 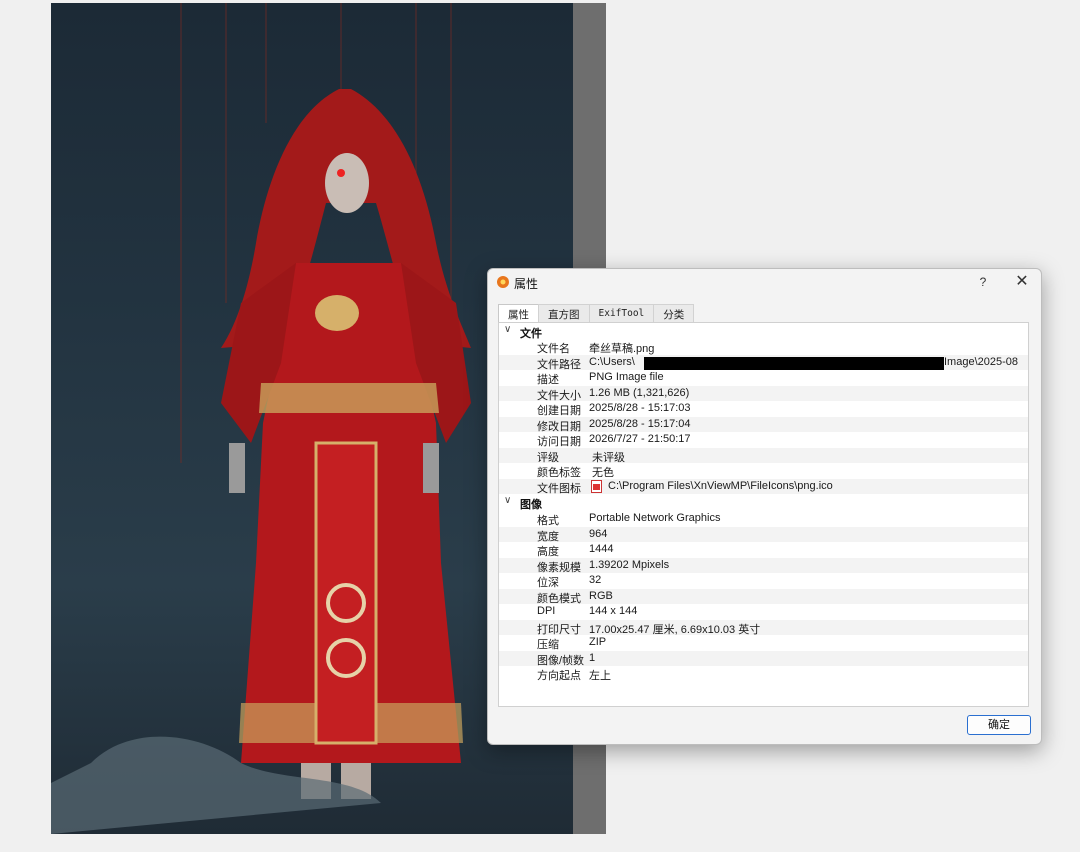 What do you see at coordinates (763, 347) in the screenshot?
I see `list-item: 文件名 牵丝草稿.png` at bounding box center [763, 347].